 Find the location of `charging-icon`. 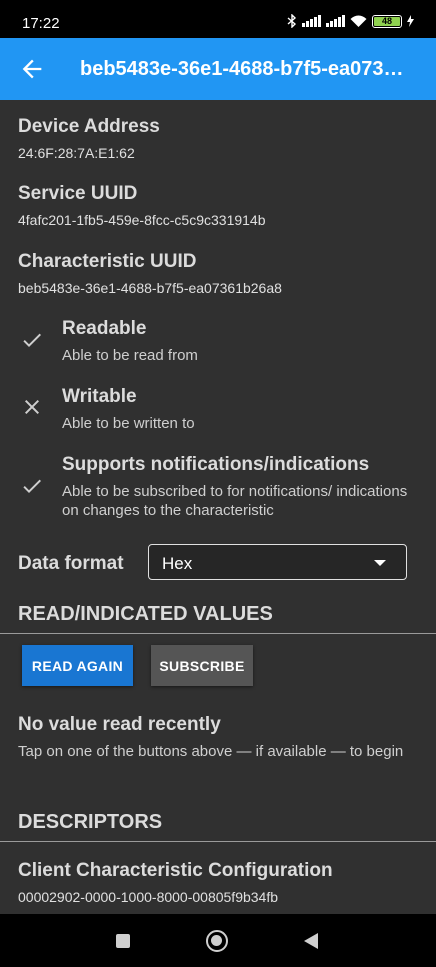

charging-icon is located at coordinates (410, 21).